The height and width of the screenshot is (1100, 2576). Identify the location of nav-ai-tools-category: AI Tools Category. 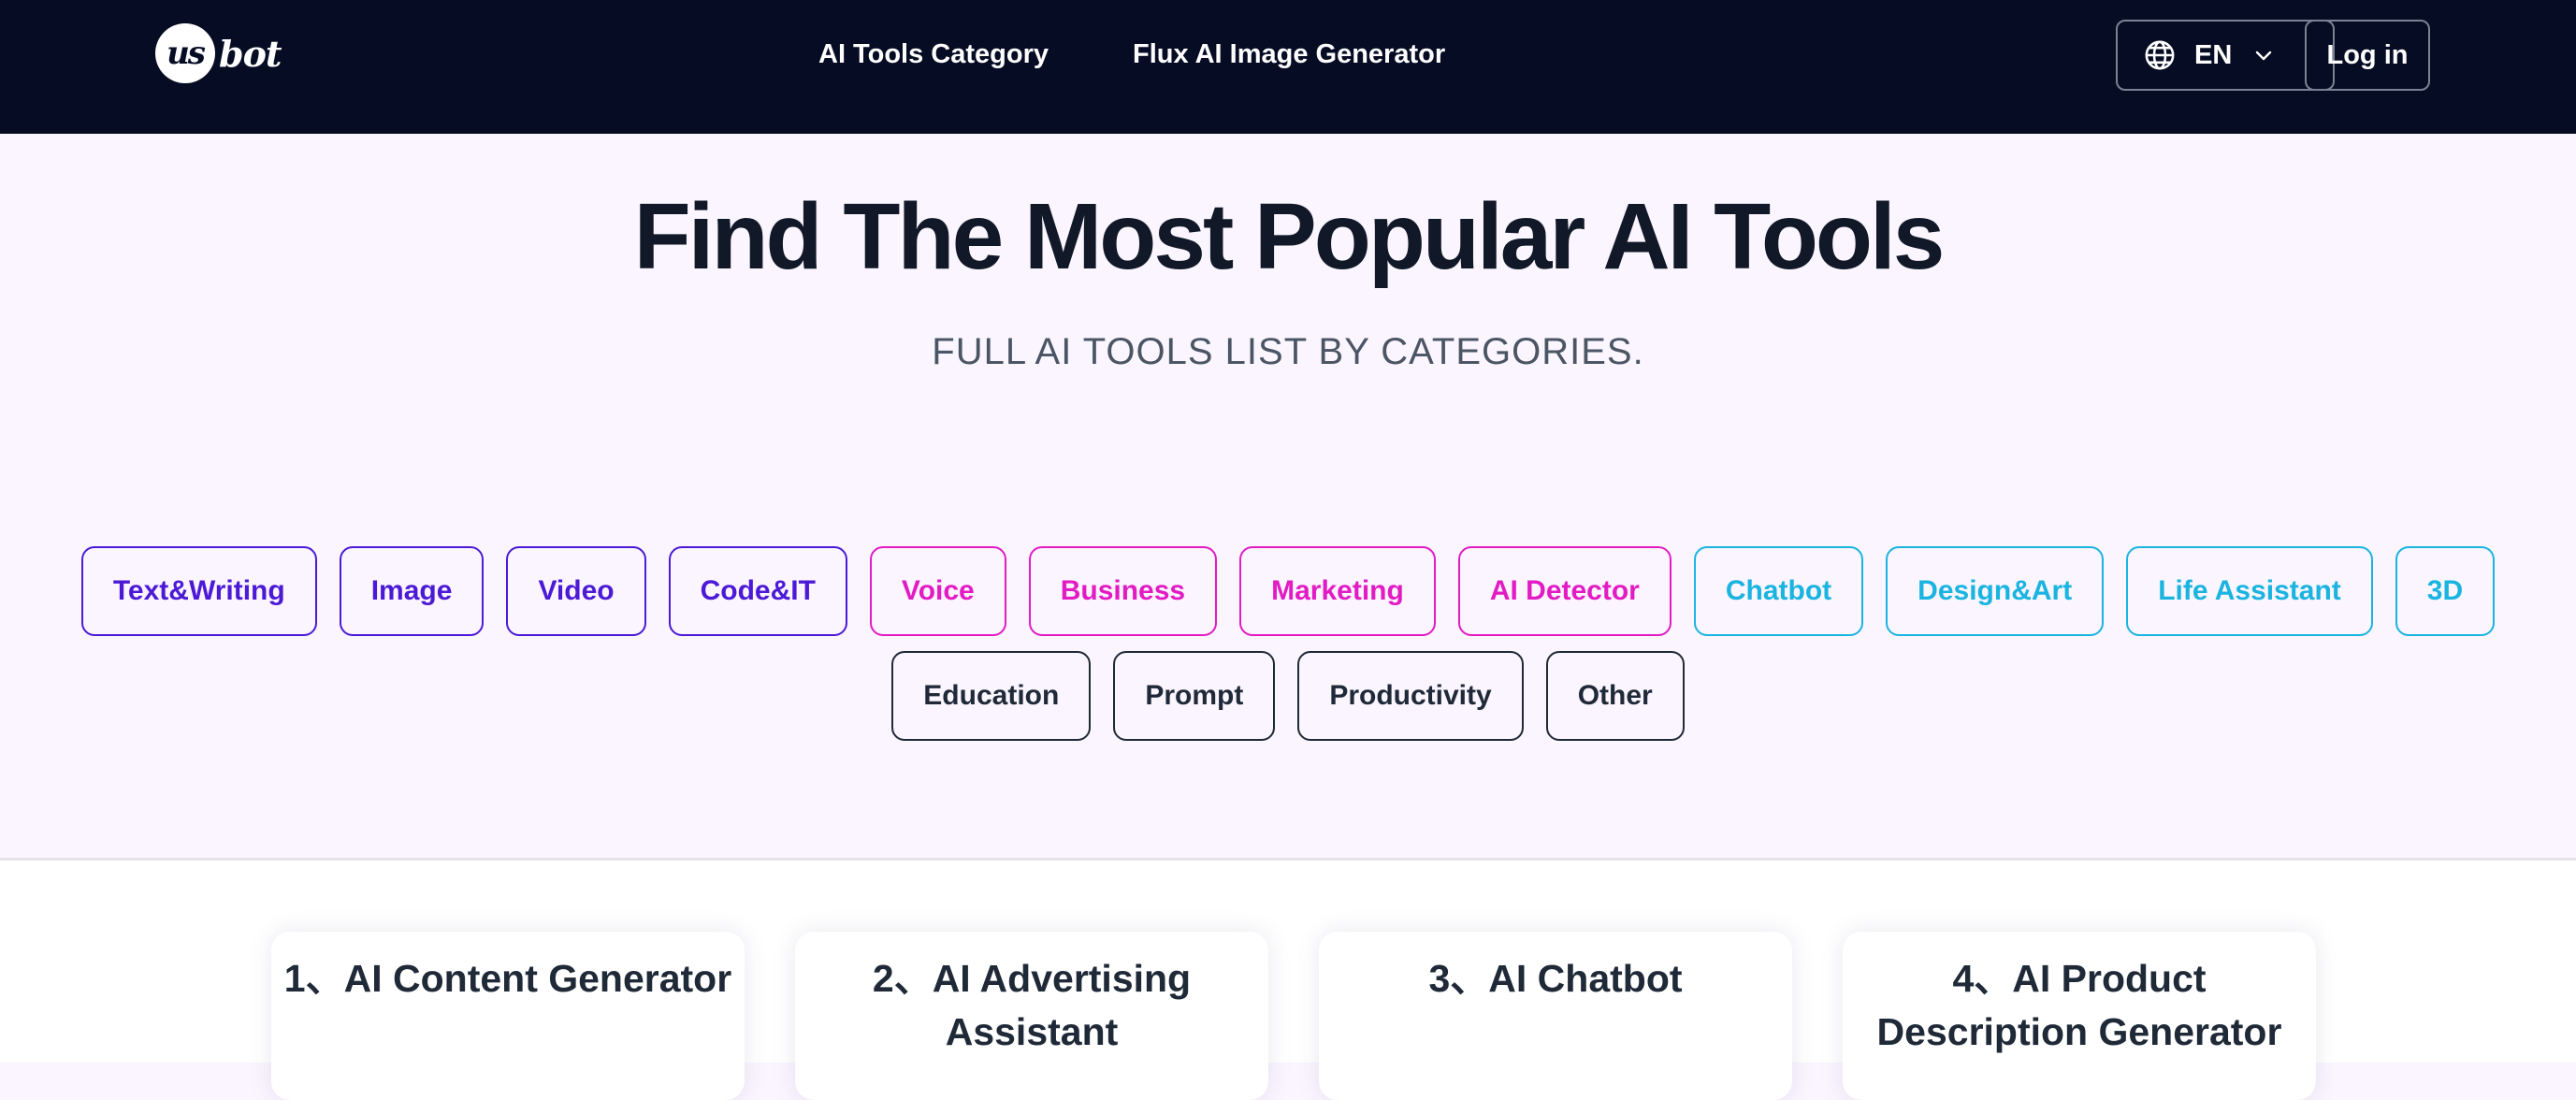
(933, 54).